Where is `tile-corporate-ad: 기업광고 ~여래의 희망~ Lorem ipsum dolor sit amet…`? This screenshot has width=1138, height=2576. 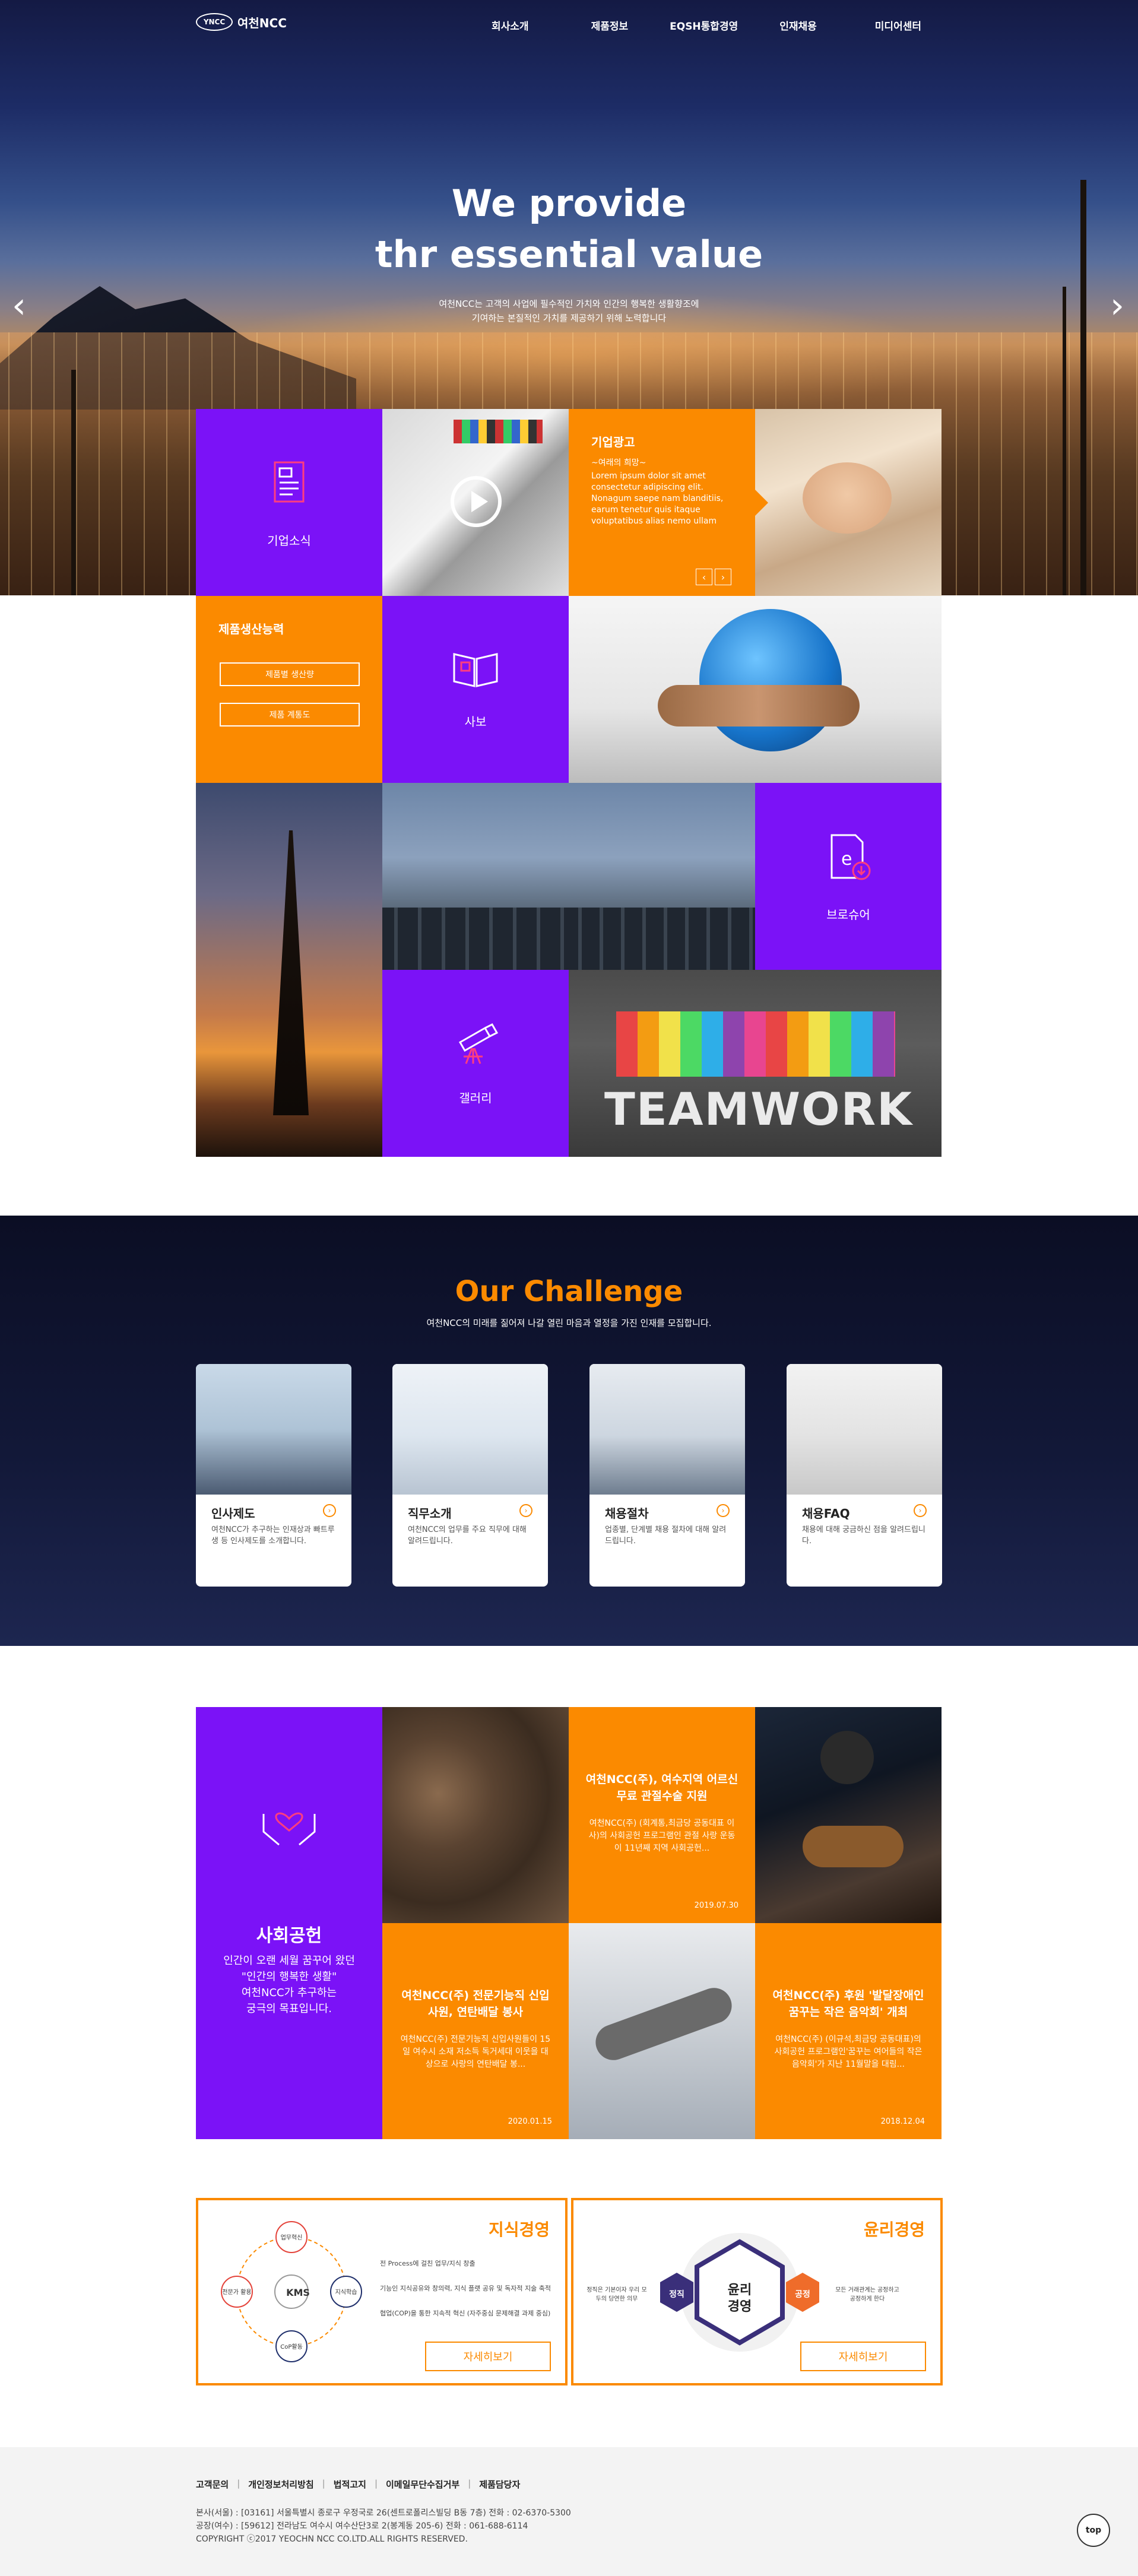 tile-corporate-ad: 기업광고 ~여래의 희망~ Lorem ipsum dolor sit amet… is located at coordinates (662, 502).